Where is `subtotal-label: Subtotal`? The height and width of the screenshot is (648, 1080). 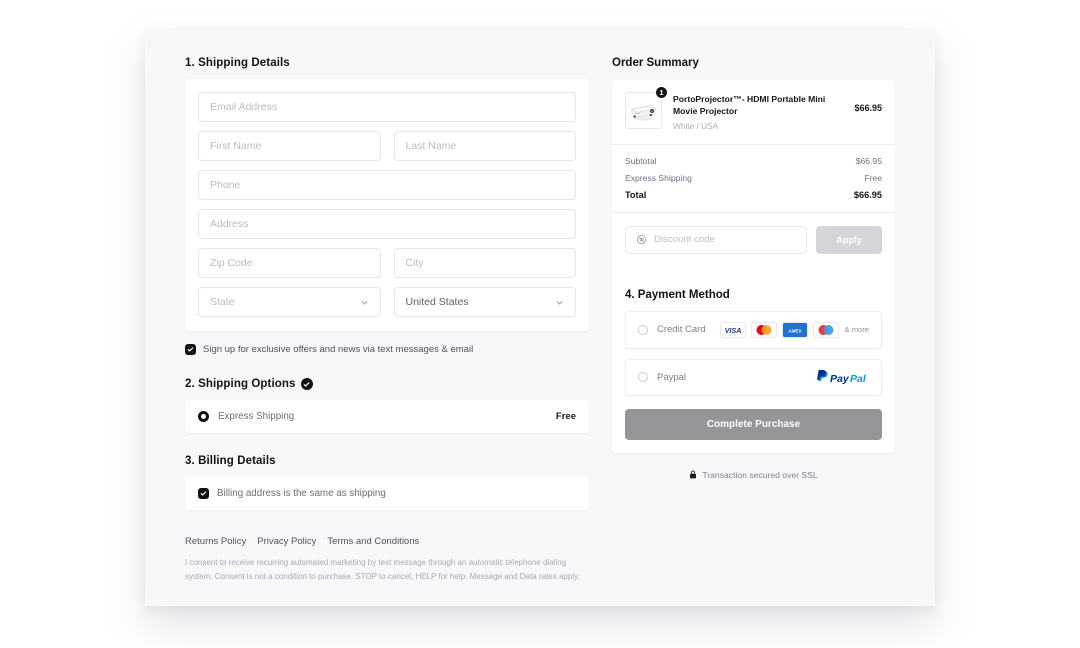
subtotal-label: Subtotal is located at coordinates (641, 160).